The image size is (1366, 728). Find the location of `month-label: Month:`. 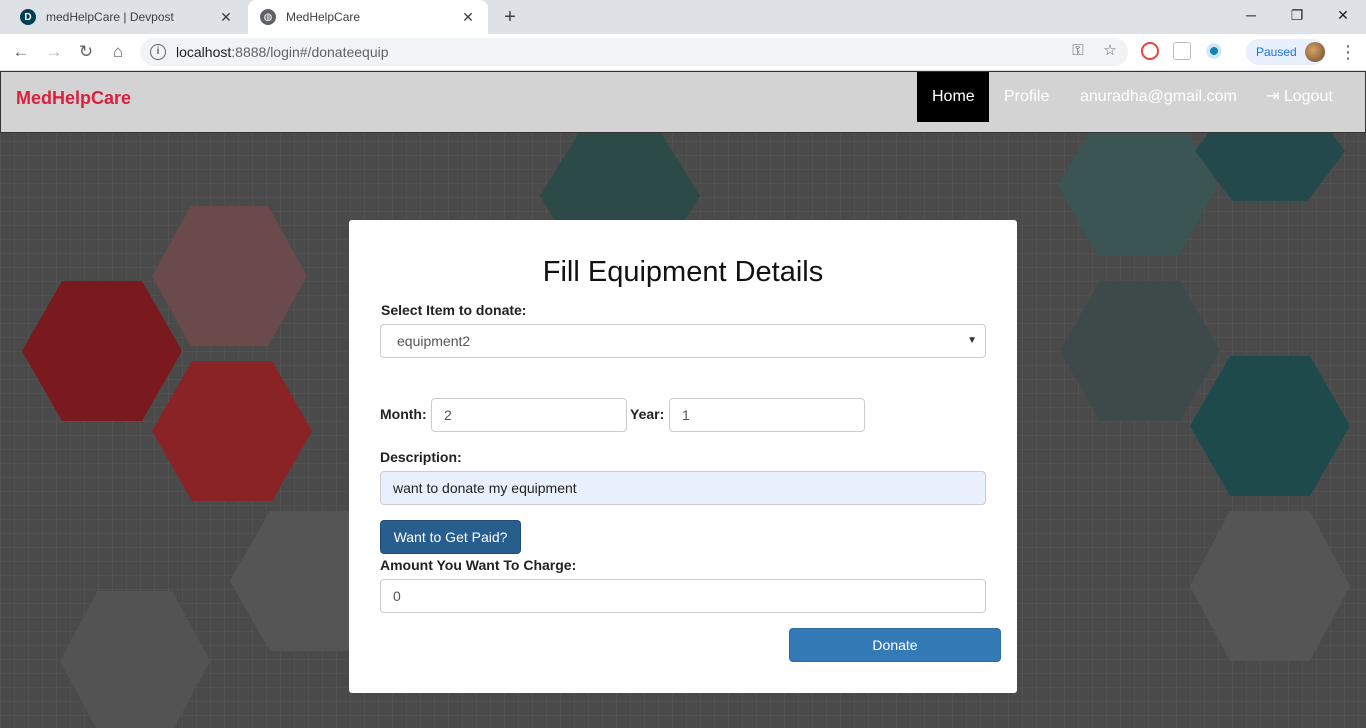

month-label: Month: is located at coordinates (403, 414).